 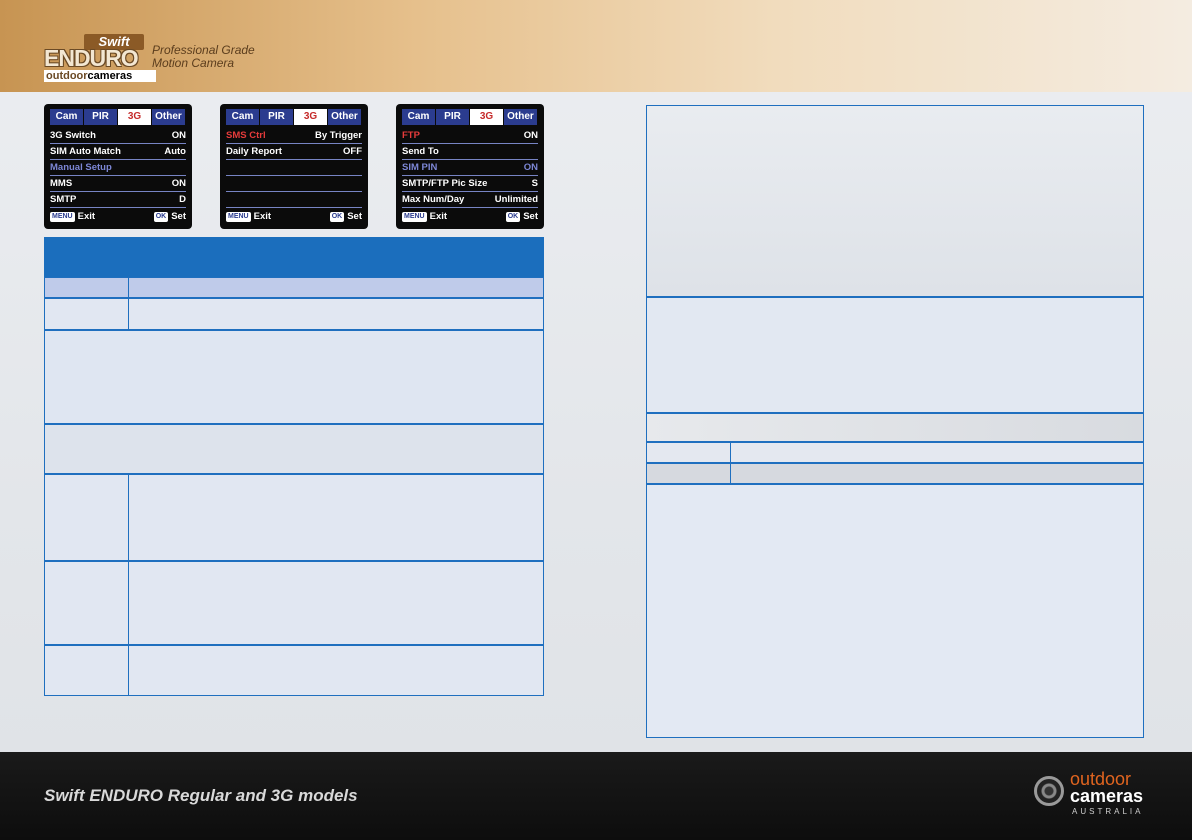 What do you see at coordinates (118, 184) in the screenshot?
I see `menu-row: MMS ON` at bounding box center [118, 184].